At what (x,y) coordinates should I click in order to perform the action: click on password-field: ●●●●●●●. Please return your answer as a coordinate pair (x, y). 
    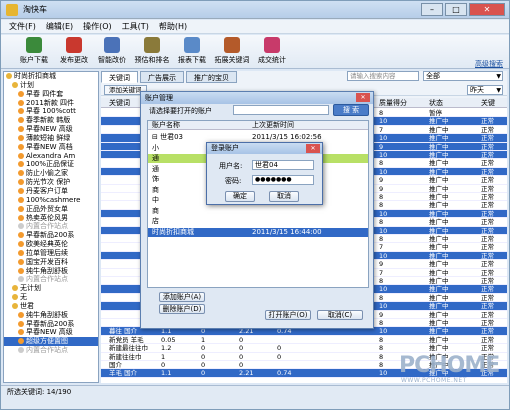
    Looking at the image, I should click on (283, 180).